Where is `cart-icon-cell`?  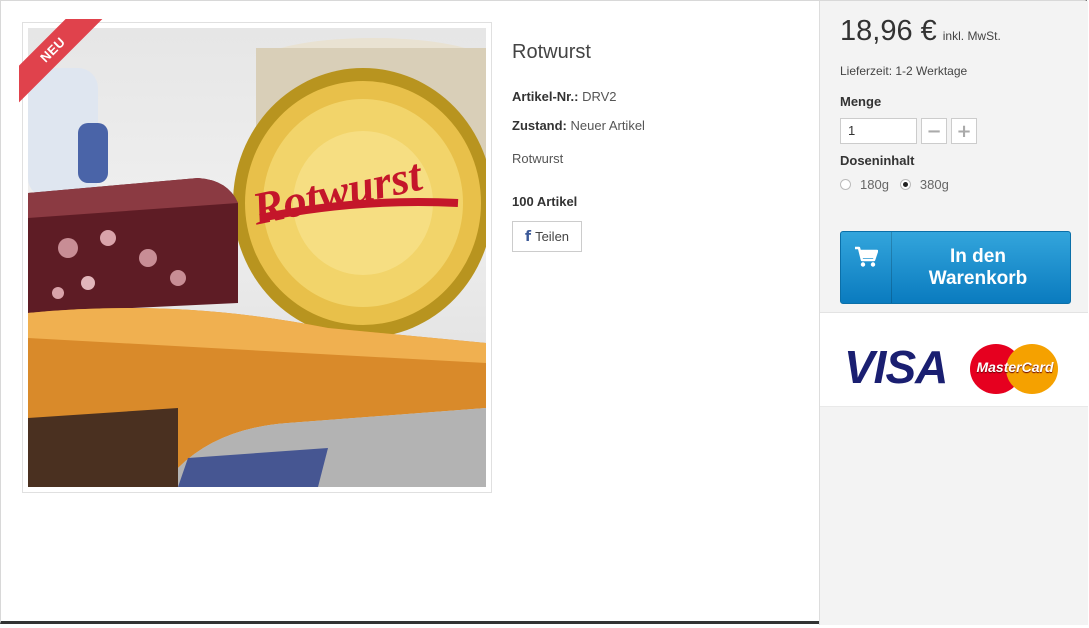 cart-icon-cell is located at coordinates (866, 267).